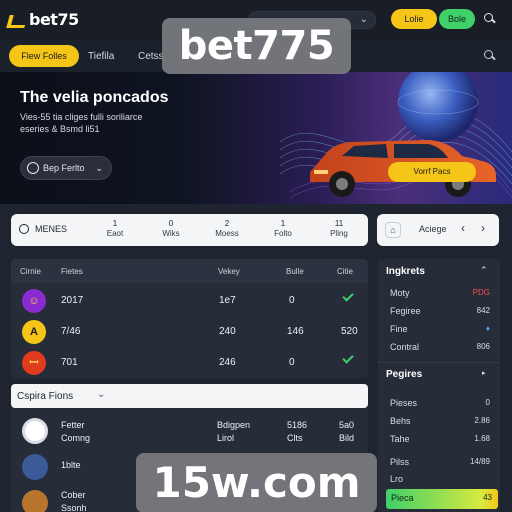 The width and height of the screenshot is (512, 512). Describe the element at coordinates (347, 425) in the screenshot. I see `cell-text: 5a0` at that location.